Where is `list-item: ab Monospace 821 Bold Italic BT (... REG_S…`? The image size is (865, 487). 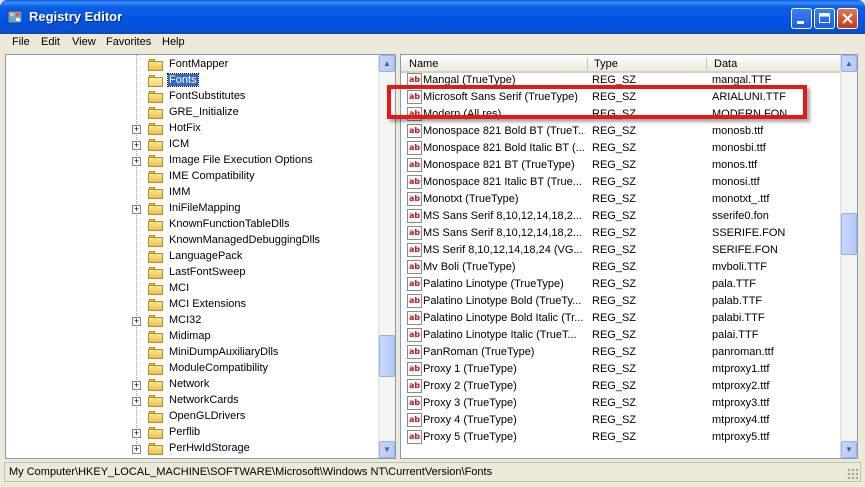
list-item: ab Monospace 821 Bold Italic BT (... REG_S… is located at coordinates (621, 148).